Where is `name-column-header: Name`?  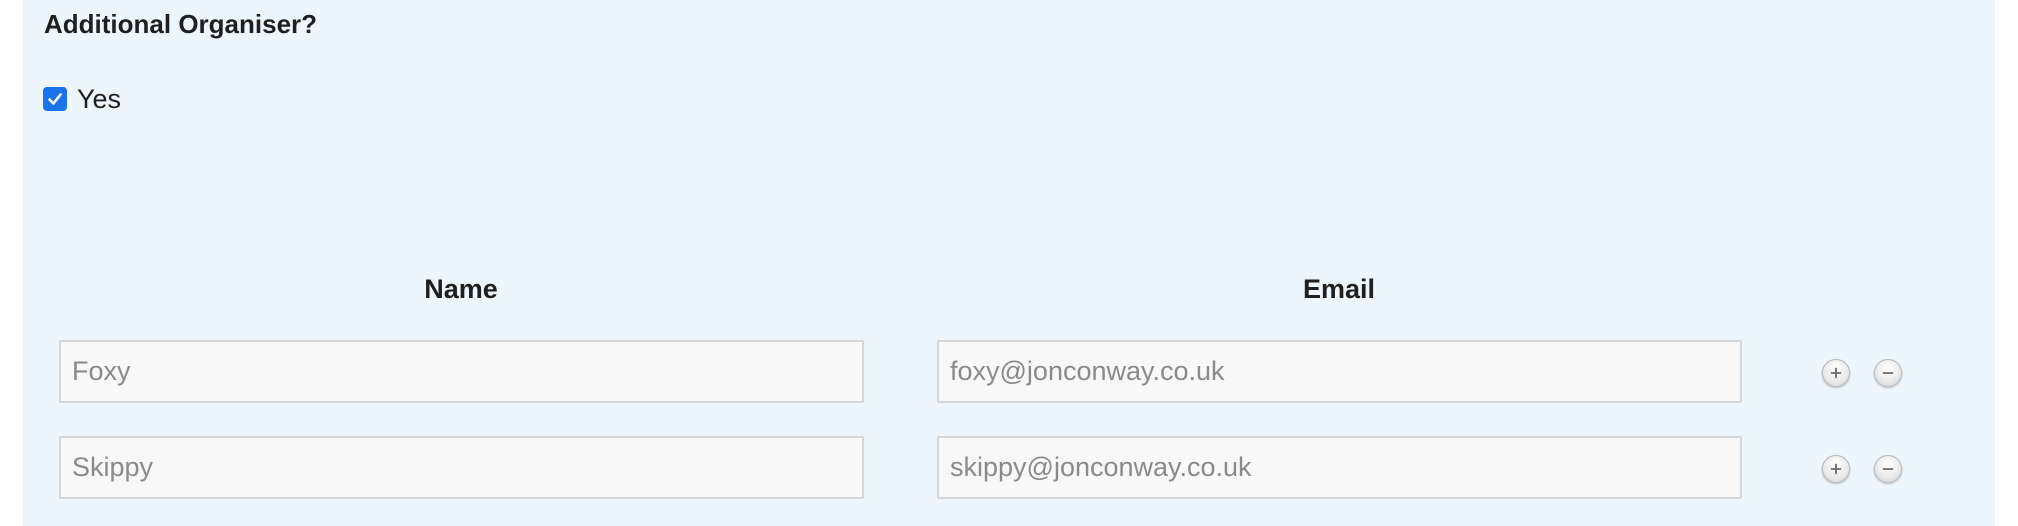 name-column-header: Name is located at coordinates (461, 289).